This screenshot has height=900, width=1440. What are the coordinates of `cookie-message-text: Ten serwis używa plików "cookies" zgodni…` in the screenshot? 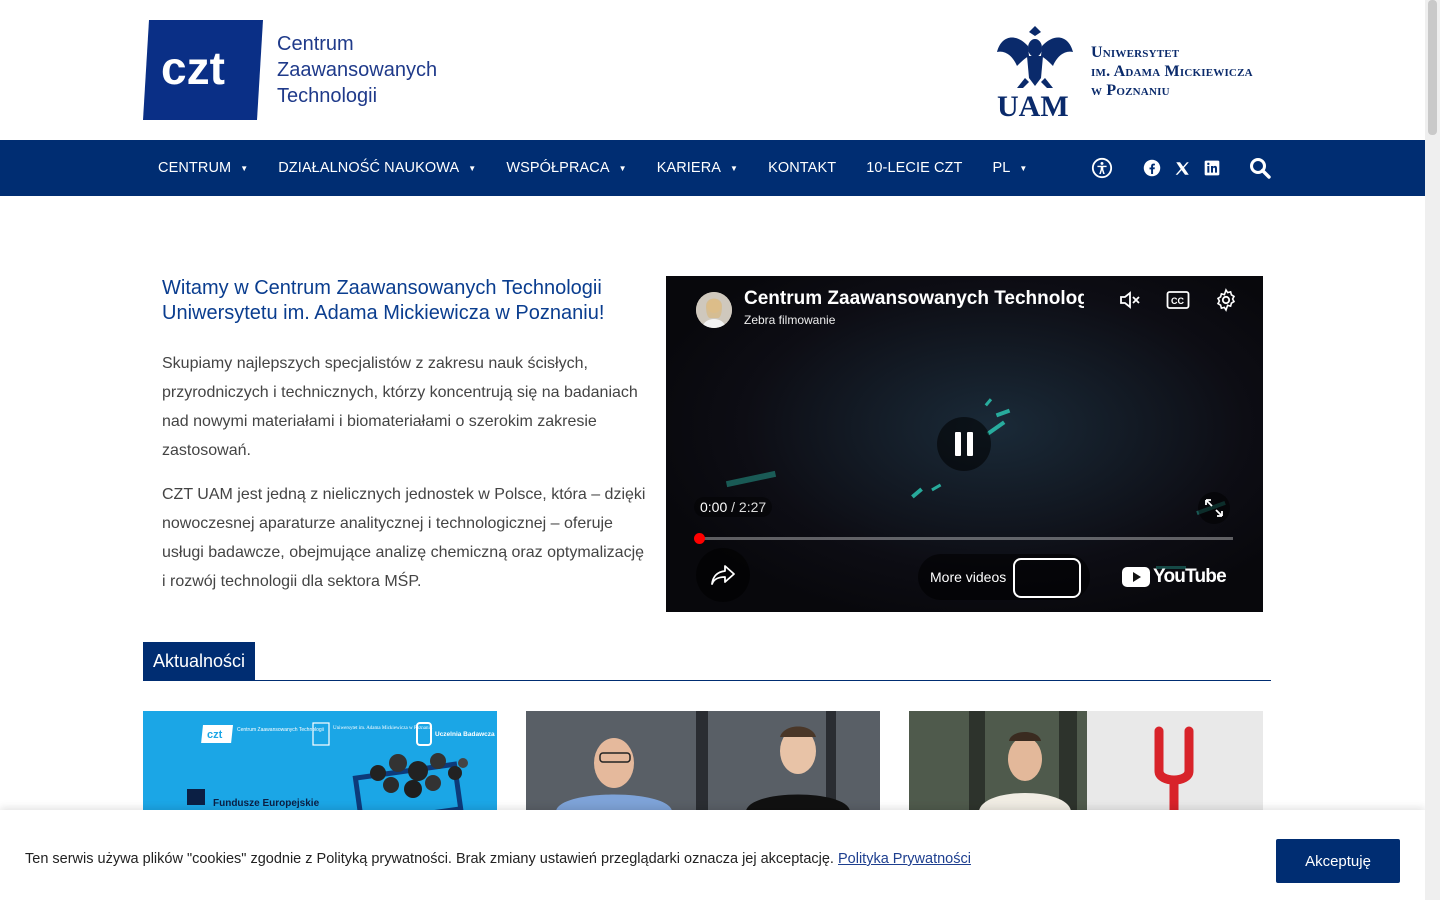 It's located at (429, 859).